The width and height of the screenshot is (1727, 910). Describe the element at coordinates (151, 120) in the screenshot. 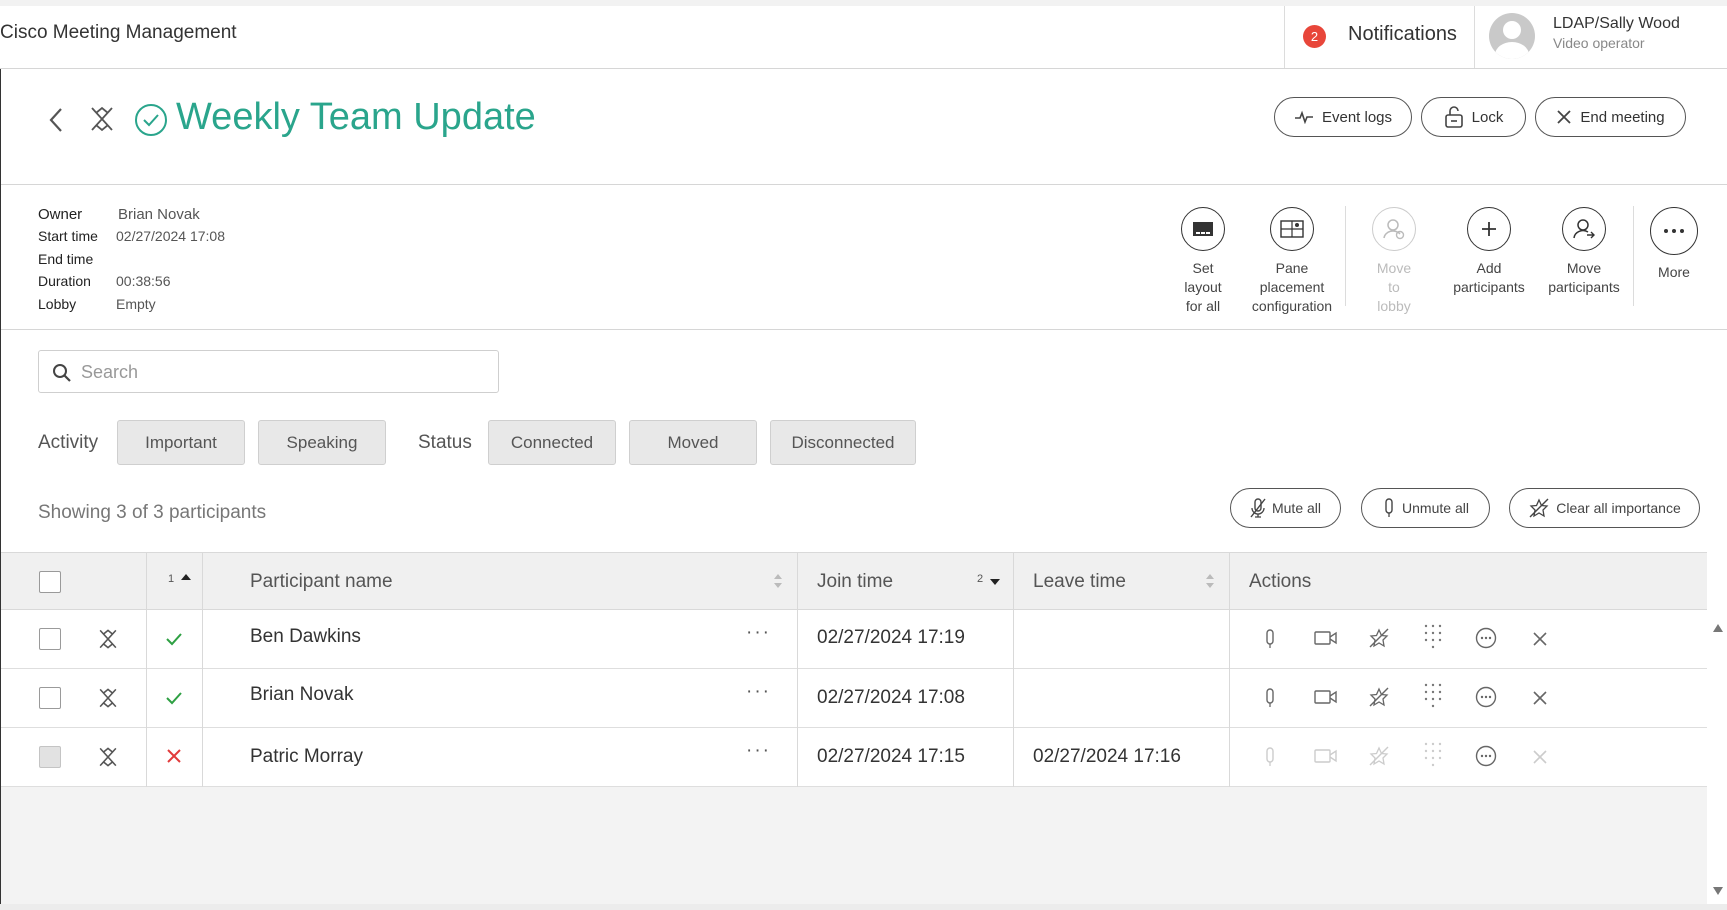

I see `check-circle-icon` at that location.